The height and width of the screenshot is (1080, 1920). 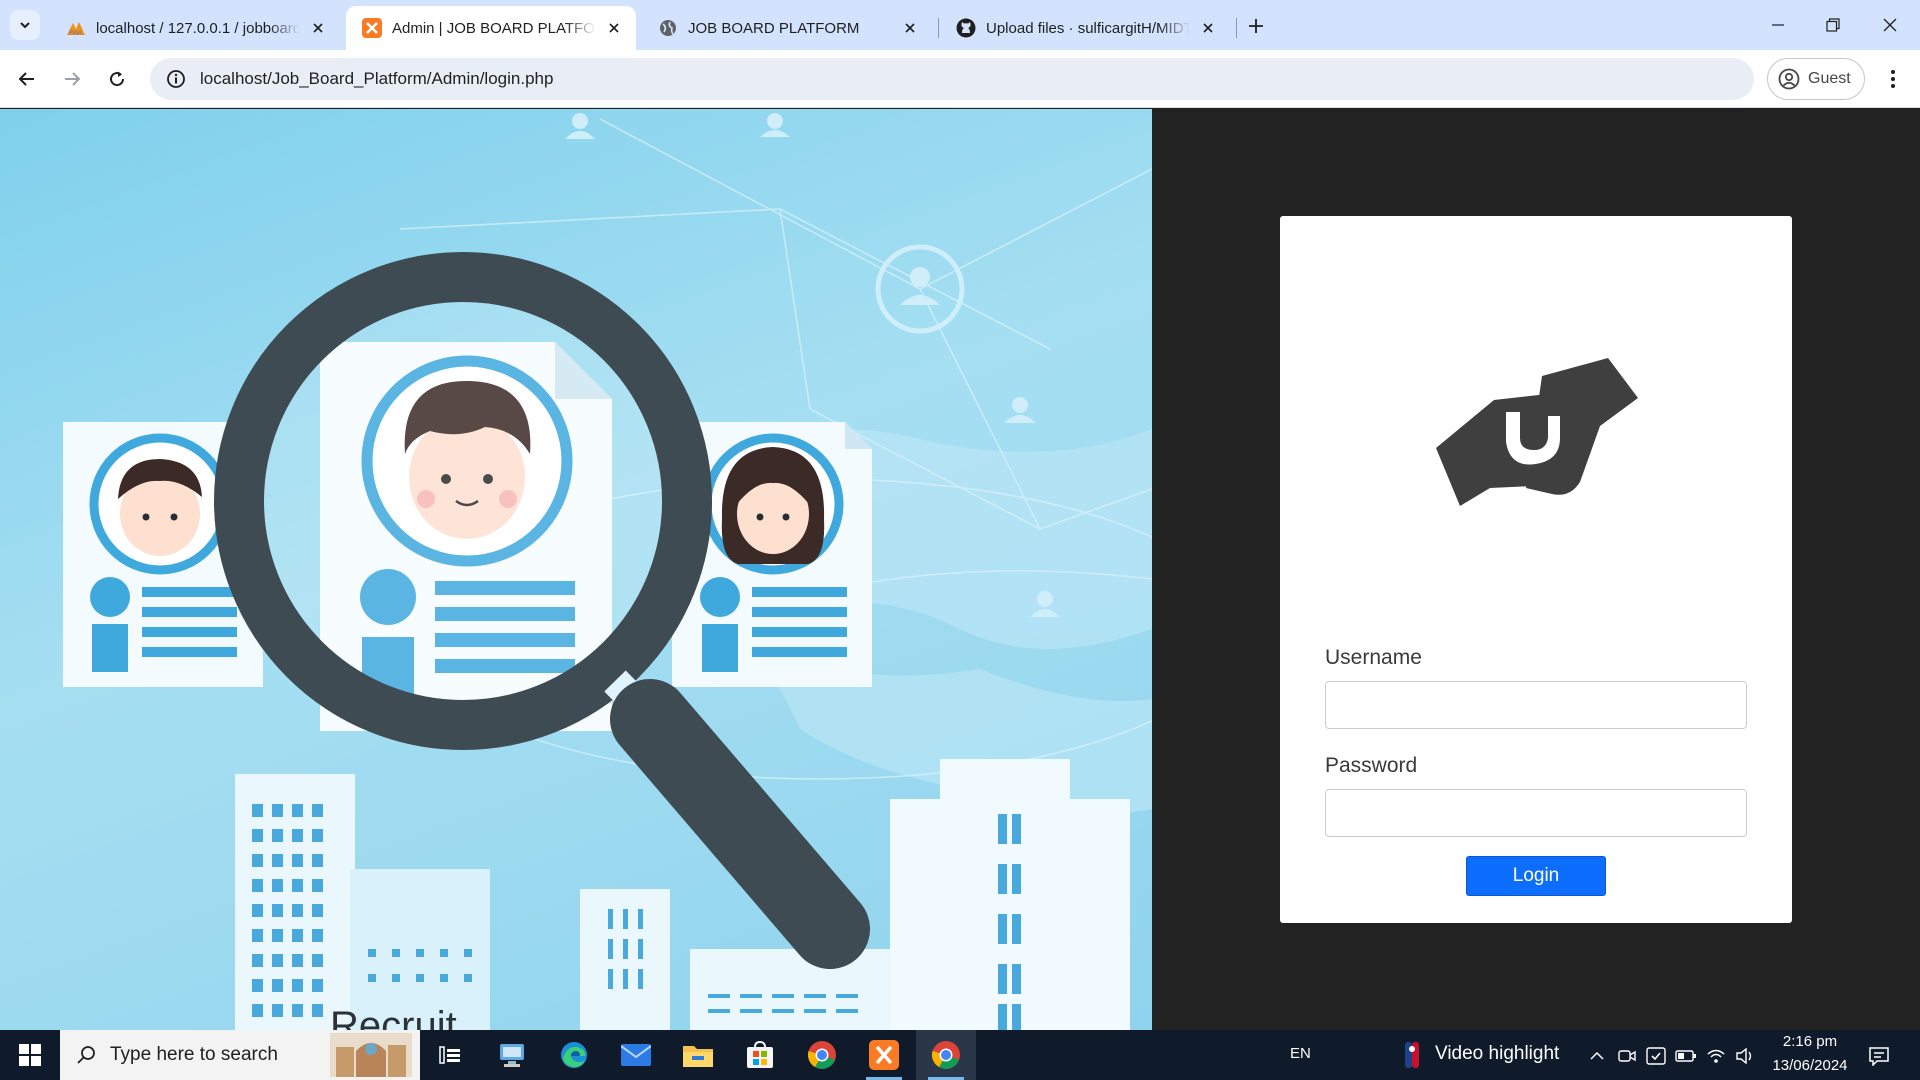 I want to click on window-close-button, so click(x=1890, y=25).